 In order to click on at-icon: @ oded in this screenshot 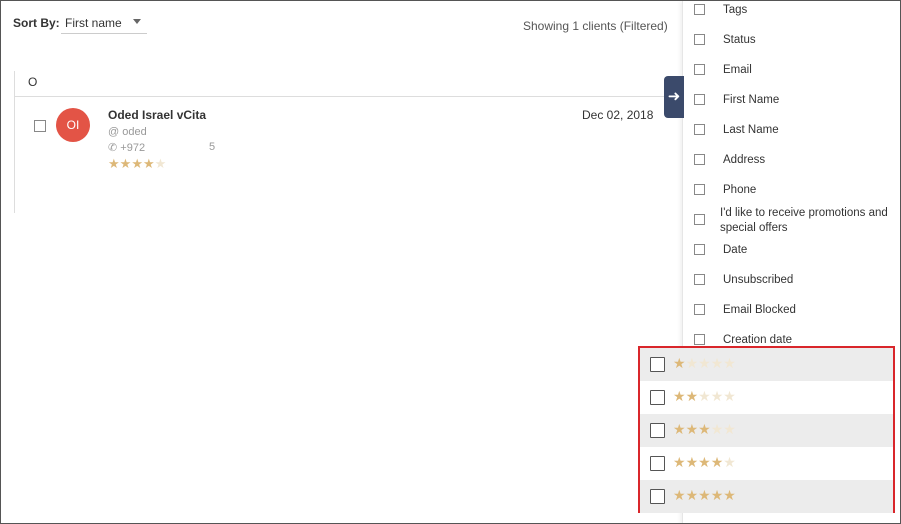, I will do `click(127, 132)`.